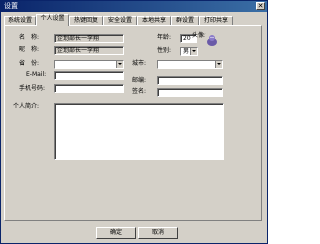 Image resolution: width=320 pixels, height=244 pixels. What do you see at coordinates (32, 88) in the screenshot?
I see `mobile-label: 手机号码:` at bounding box center [32, 88].